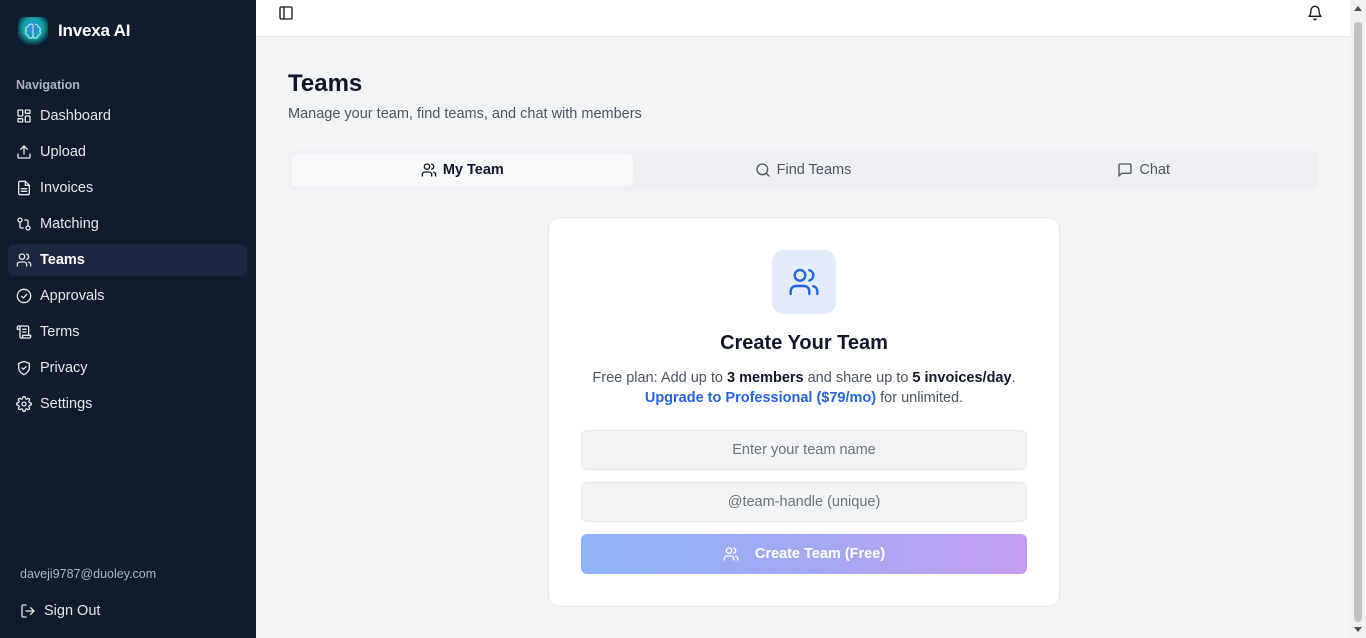 This screenshot has width=1366, height=638. I want to click on sign-out-button: Sign Out, so click(56, 611).